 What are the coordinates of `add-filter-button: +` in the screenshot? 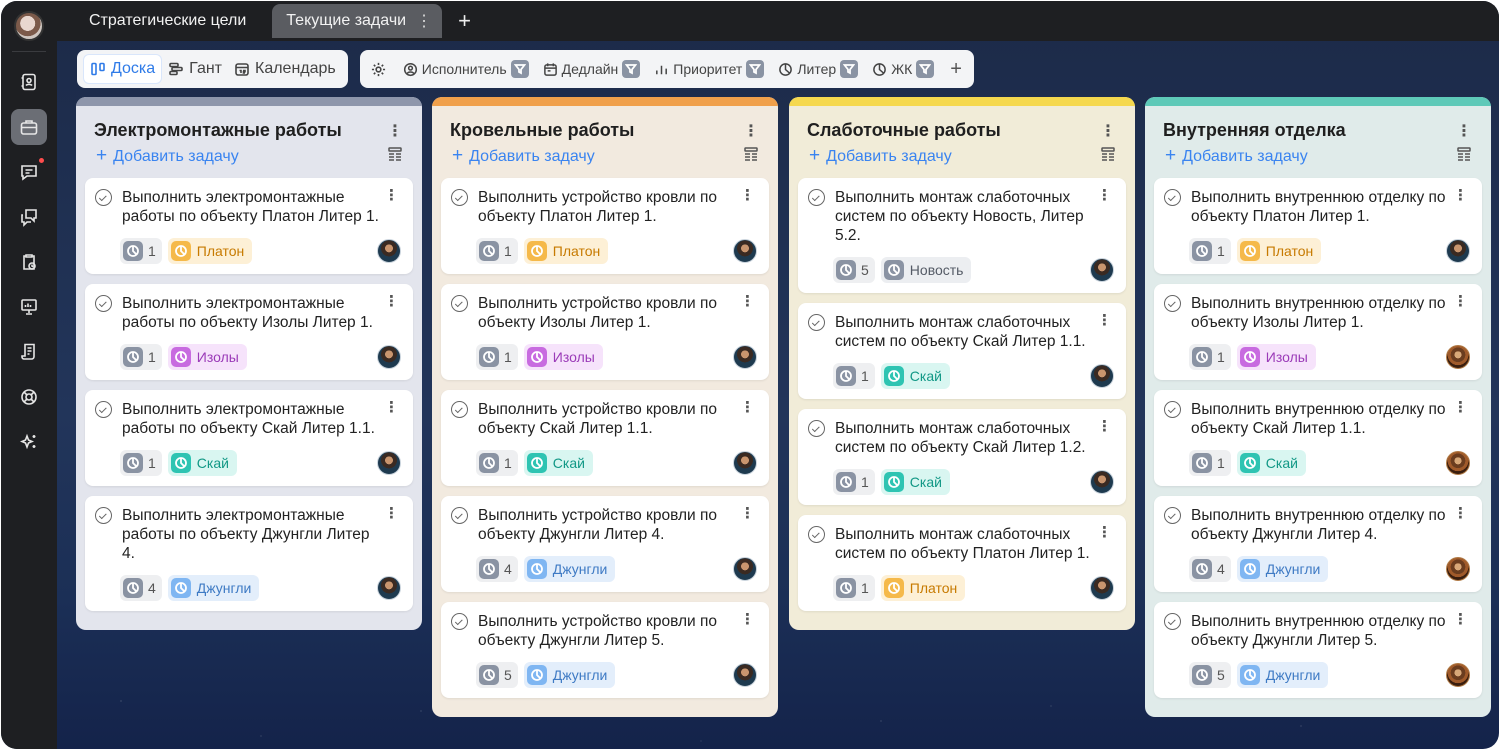 It's located at (956, 69).